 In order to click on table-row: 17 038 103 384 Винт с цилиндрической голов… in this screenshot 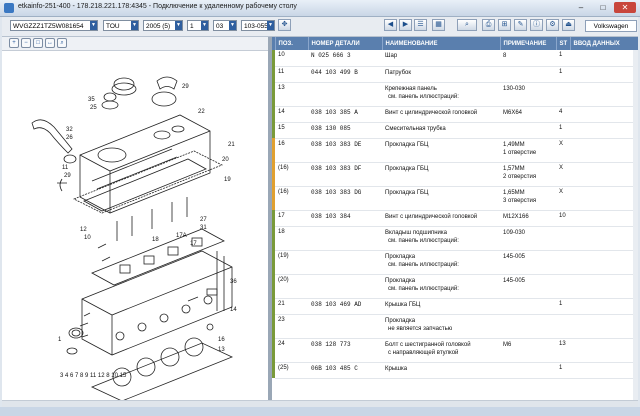, I will do `click(455, 218)`.